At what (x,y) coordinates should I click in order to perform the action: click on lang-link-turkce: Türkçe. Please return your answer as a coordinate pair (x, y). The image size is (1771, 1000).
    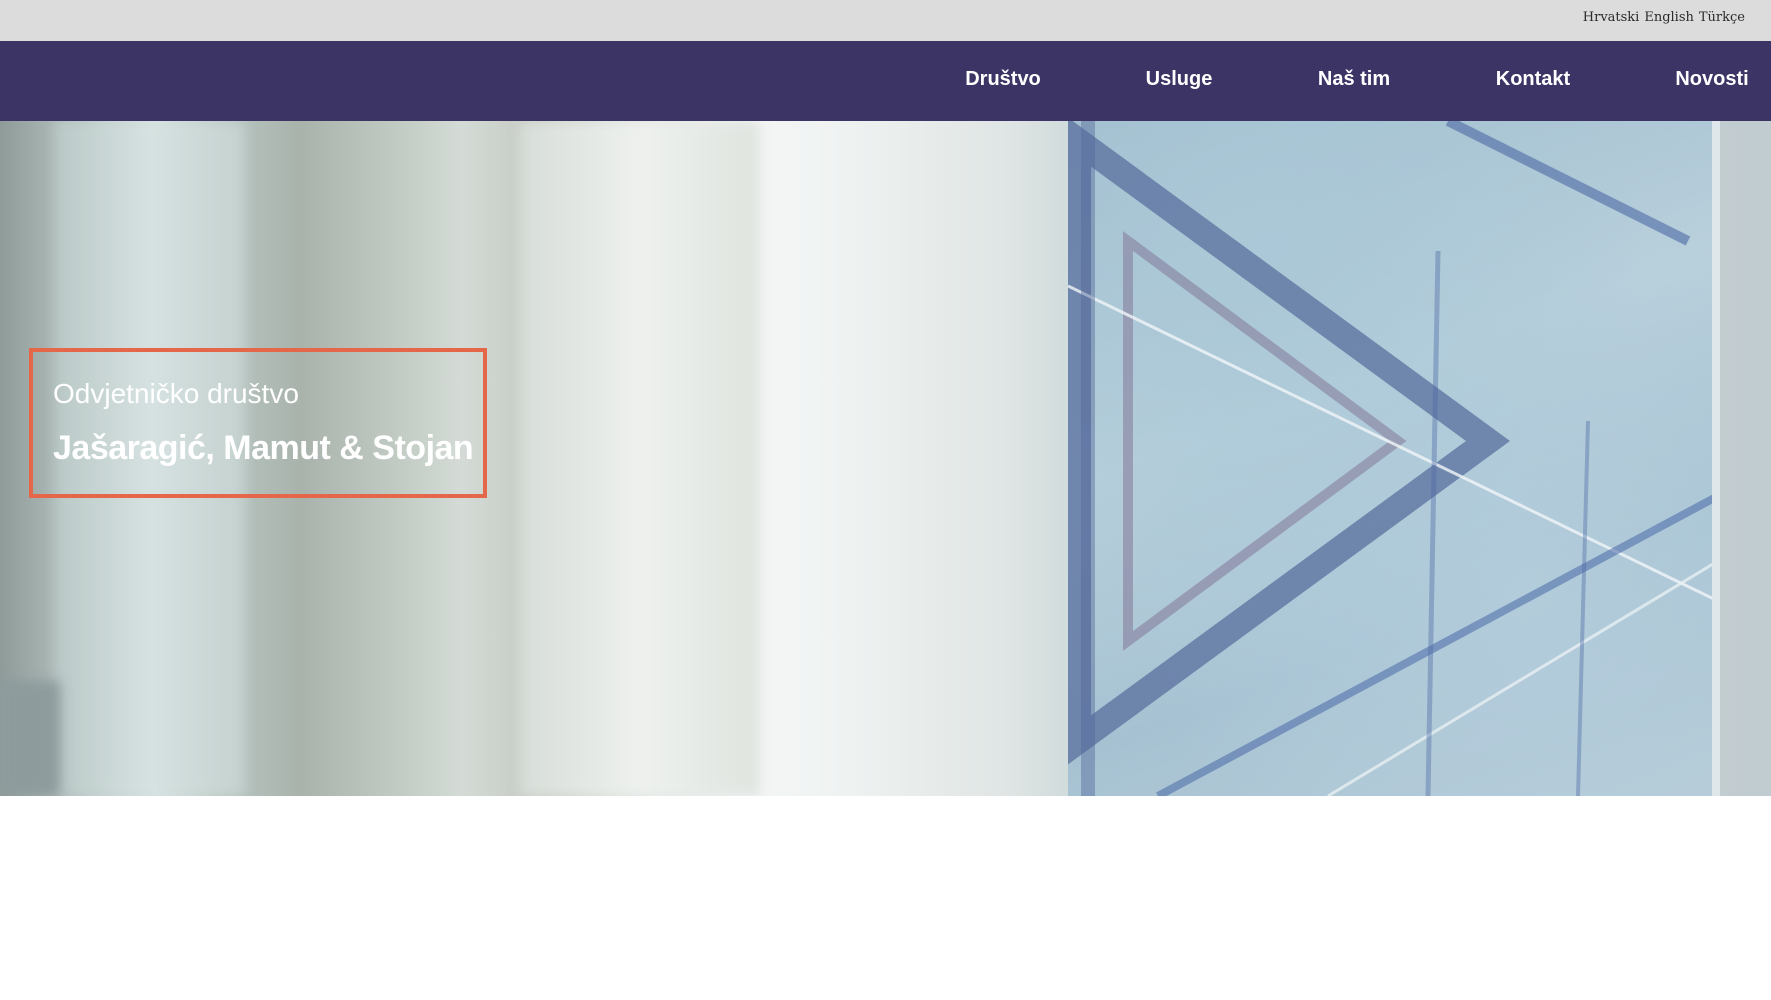
    Looking at the image, I should click on (1722, 17).